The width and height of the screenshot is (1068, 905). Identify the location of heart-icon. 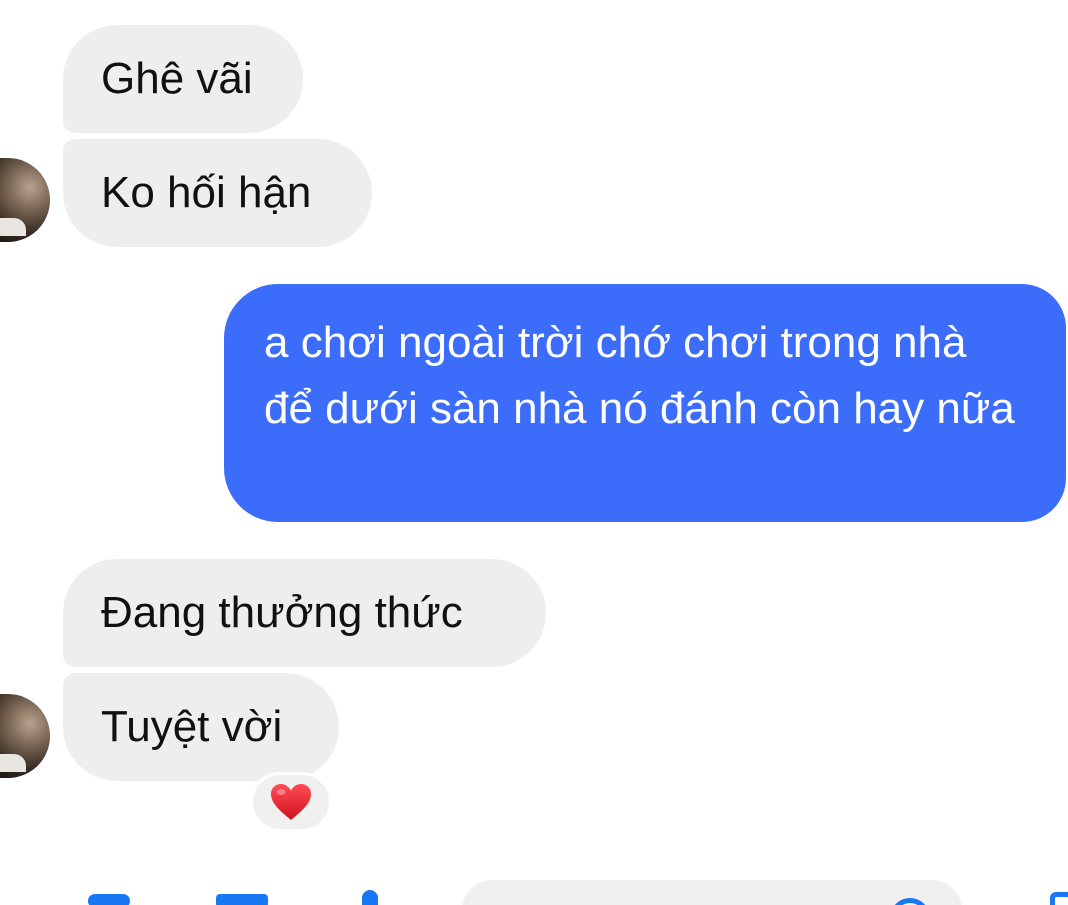
(291, 802).